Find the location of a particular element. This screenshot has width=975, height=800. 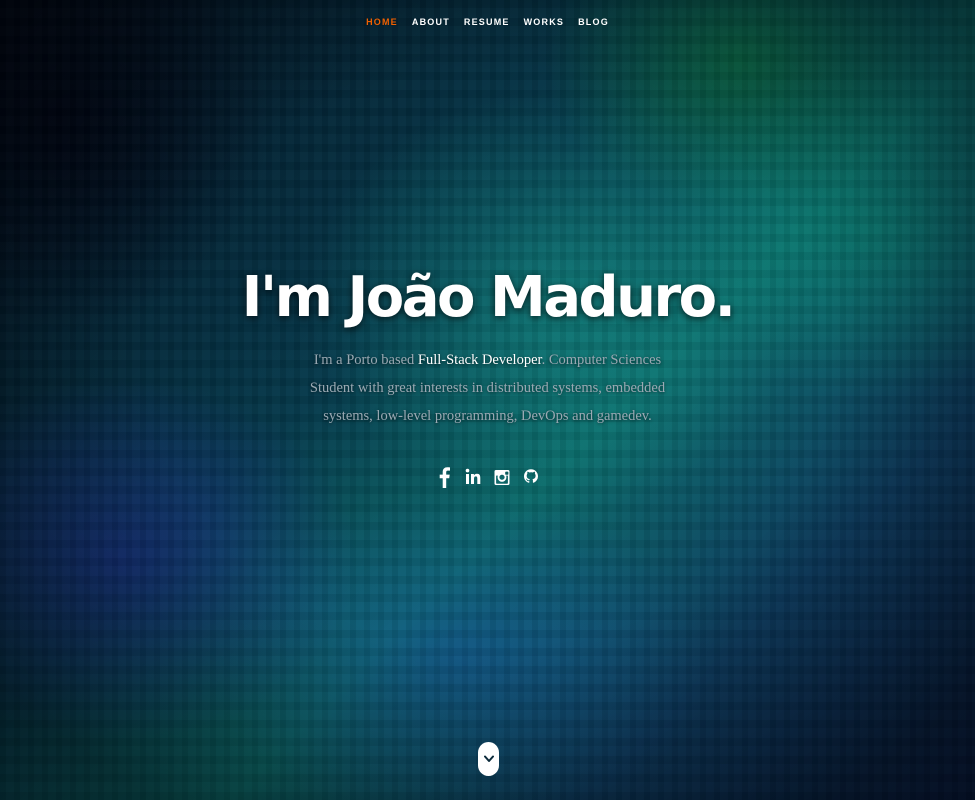

main-nav: Home About Resume Works Blog is located at coordinates (487, 21).